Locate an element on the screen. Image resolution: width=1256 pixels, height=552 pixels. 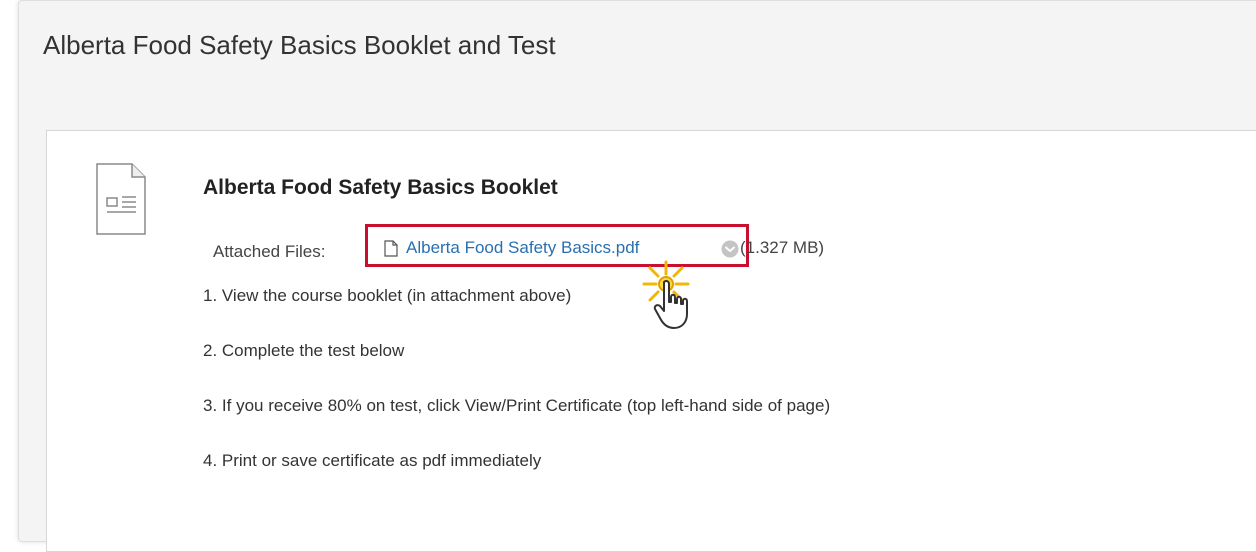
attachment-size: (1.327 MB) is located at coordinates (782, 247).